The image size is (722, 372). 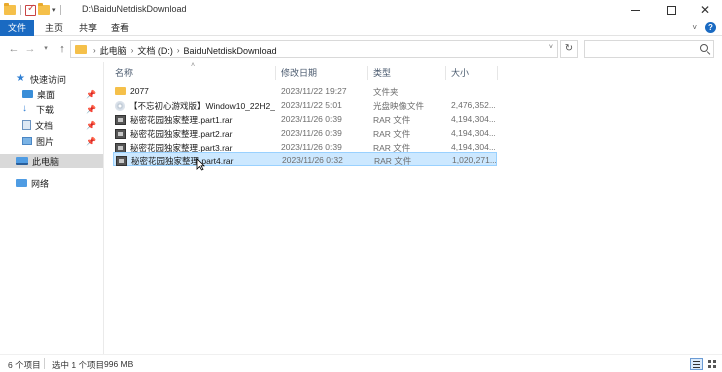 I want to click on close-button: ✕, so click(x=705, y=10).